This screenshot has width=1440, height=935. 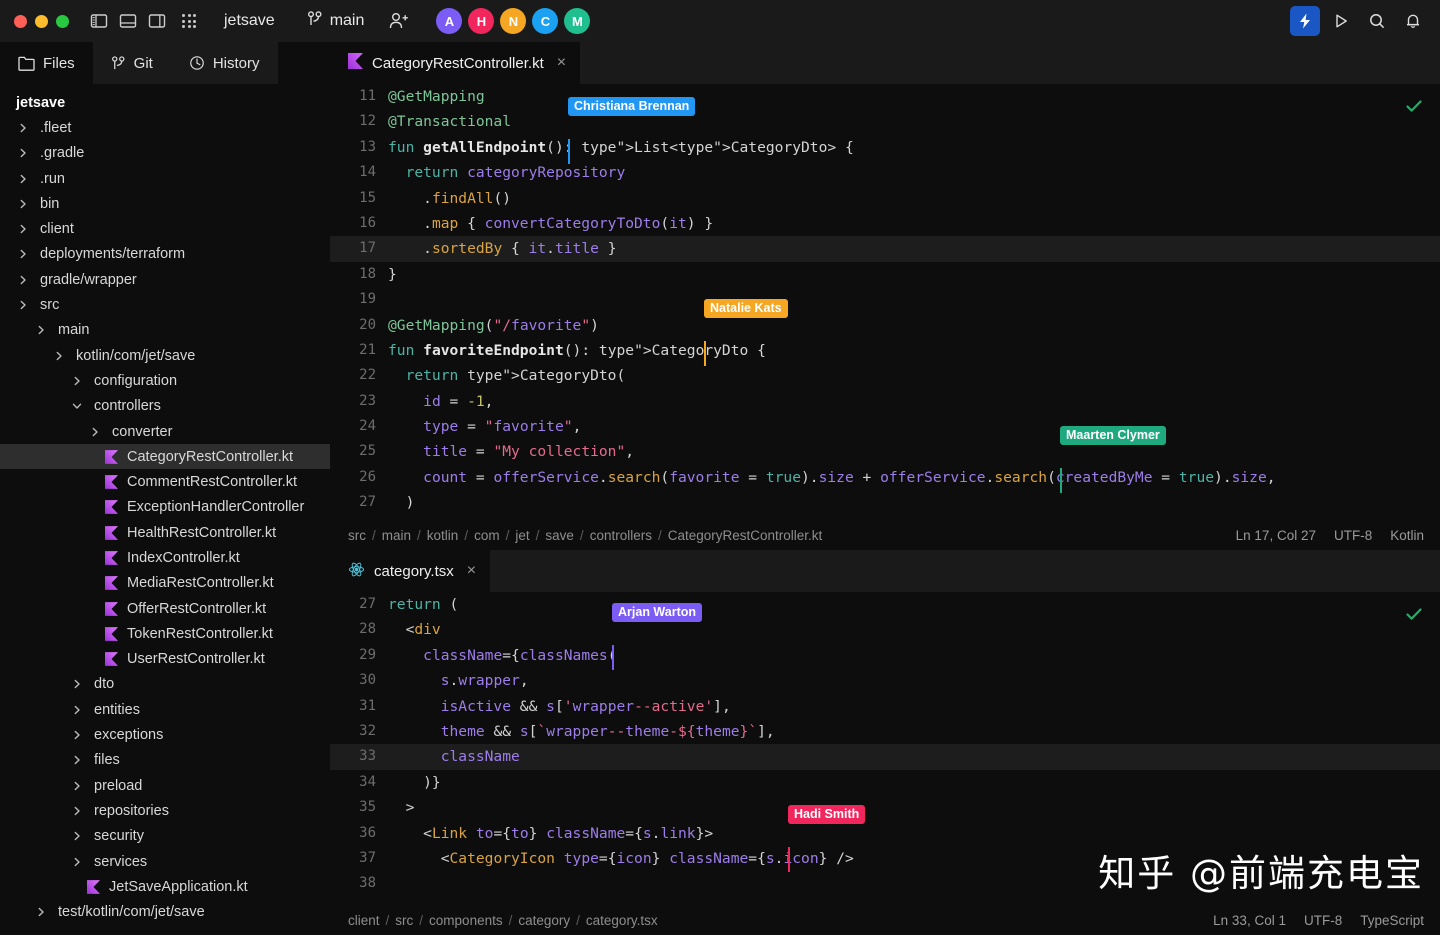 I want to click on search-icon, so click(x=1377, y=21).